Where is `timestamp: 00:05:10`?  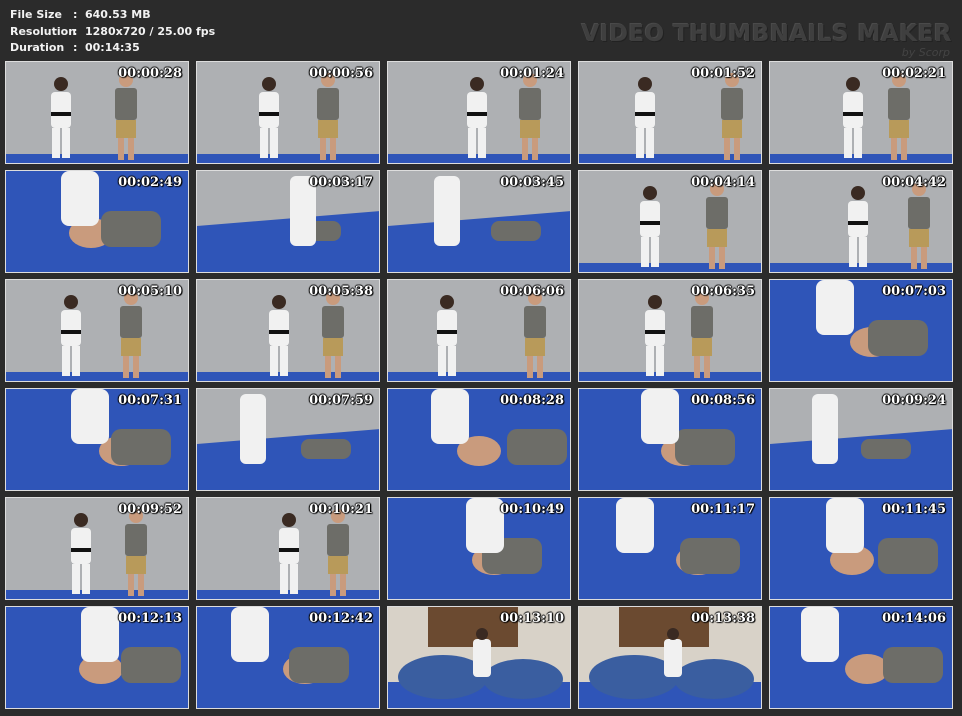 timestamp: 00:05:10 is located at coordinates (150, 291).